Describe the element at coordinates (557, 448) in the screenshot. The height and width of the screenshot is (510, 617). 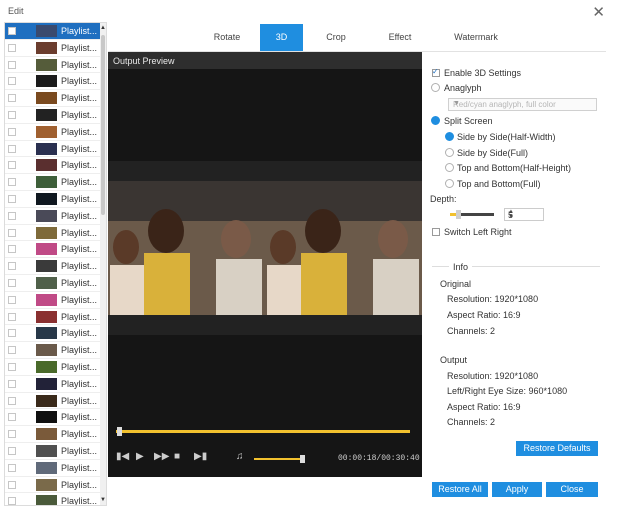
I see `restore-defaults-button: Restore Defaults` at that location.